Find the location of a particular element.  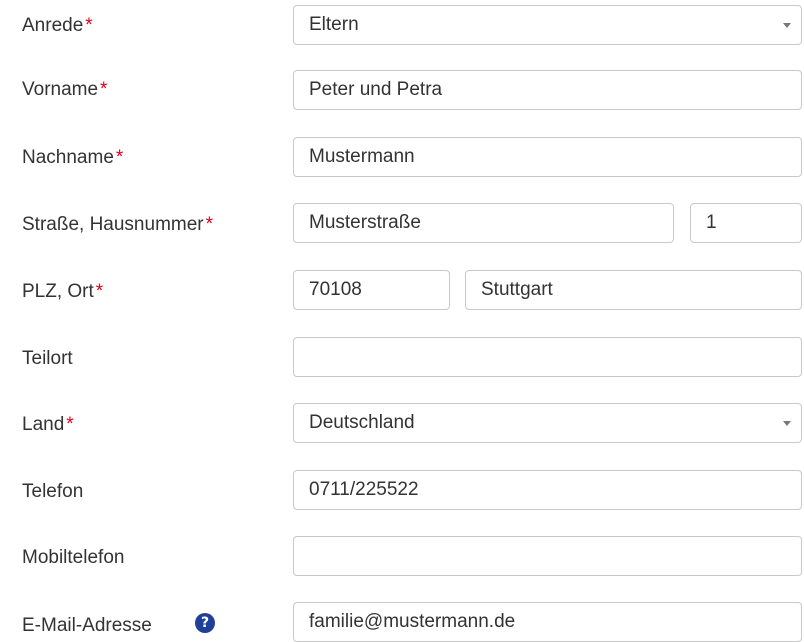

telefon-input is located at coordinates (547, 490).